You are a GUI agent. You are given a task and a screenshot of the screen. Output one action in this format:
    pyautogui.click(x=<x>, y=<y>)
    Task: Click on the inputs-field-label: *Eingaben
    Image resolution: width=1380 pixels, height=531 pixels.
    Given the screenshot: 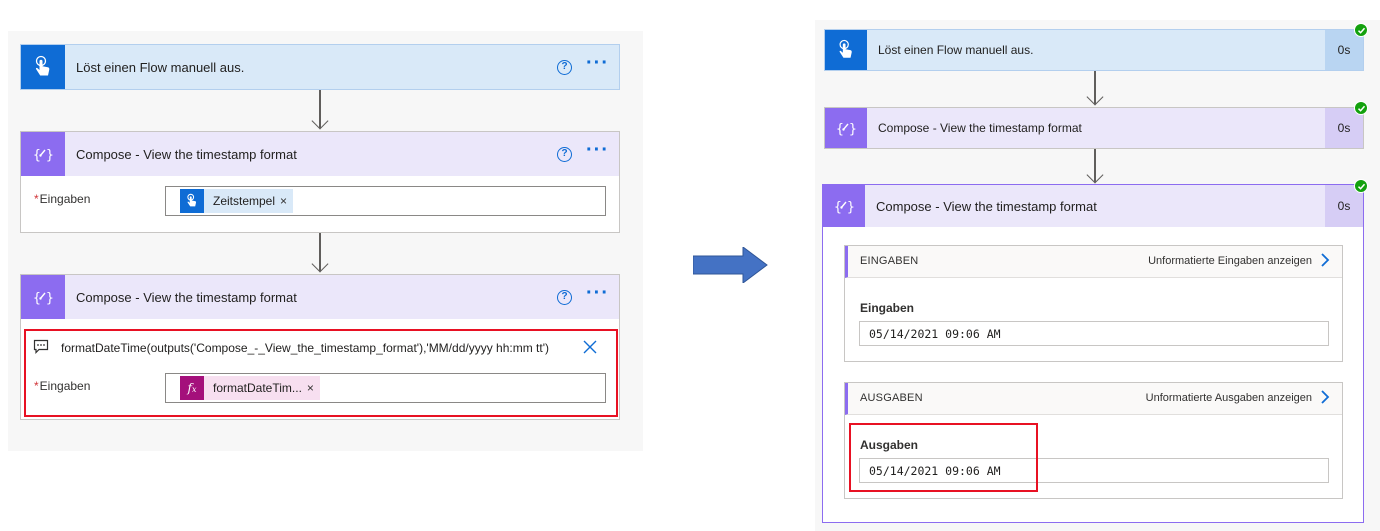 What is the action you would take?
    pyautogui.click(x=62, y=199)
    